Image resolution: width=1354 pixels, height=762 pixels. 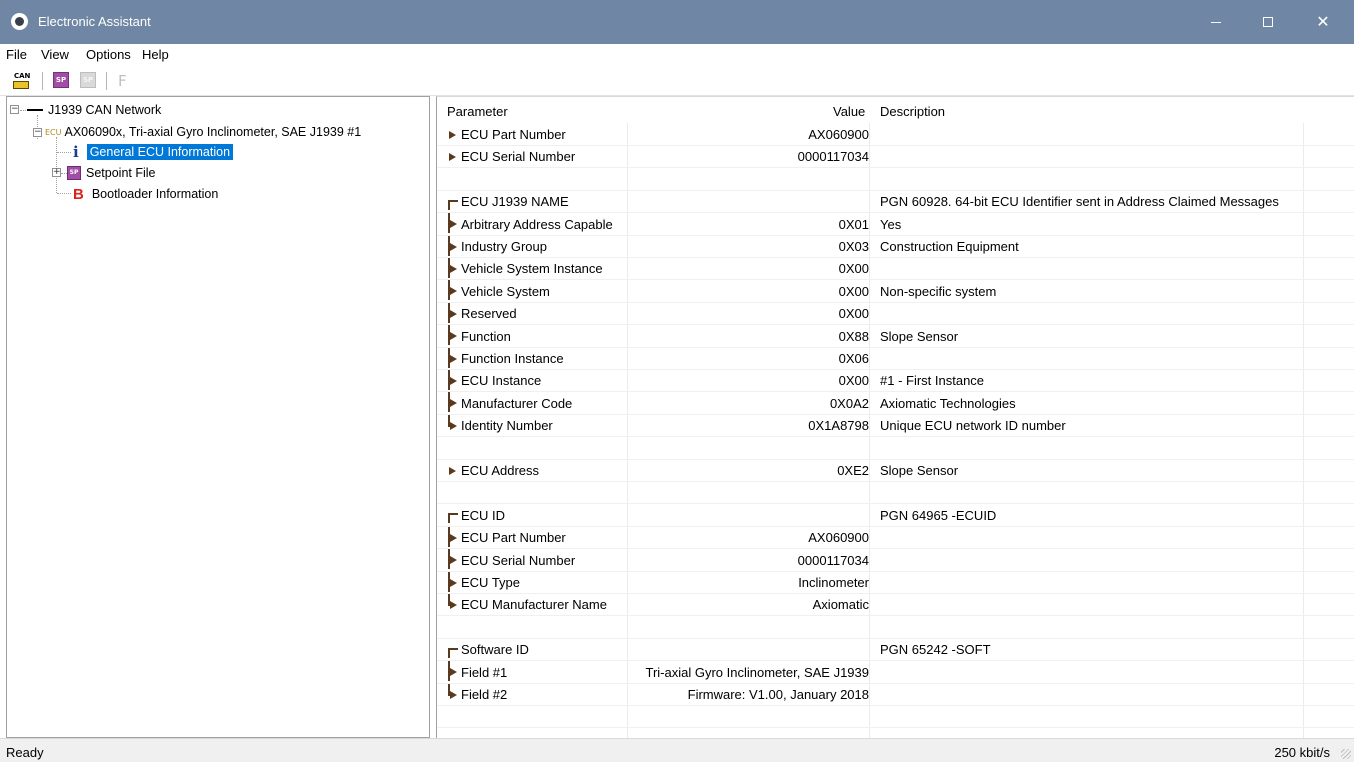 What do you see at coordinates (111, 173) in the screenshot?
I see `tree-item-setpoint-file: SP Setpoint File` at bounding box center [111, 173].